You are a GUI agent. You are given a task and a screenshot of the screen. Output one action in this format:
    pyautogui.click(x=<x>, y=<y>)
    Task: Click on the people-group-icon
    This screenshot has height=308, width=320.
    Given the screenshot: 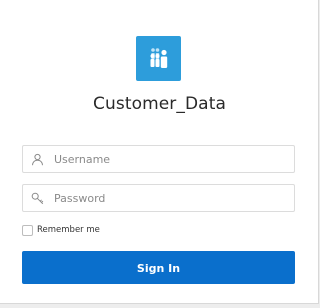 What is the action you would take?
    pyautogui.click(x=159, y=58)
    